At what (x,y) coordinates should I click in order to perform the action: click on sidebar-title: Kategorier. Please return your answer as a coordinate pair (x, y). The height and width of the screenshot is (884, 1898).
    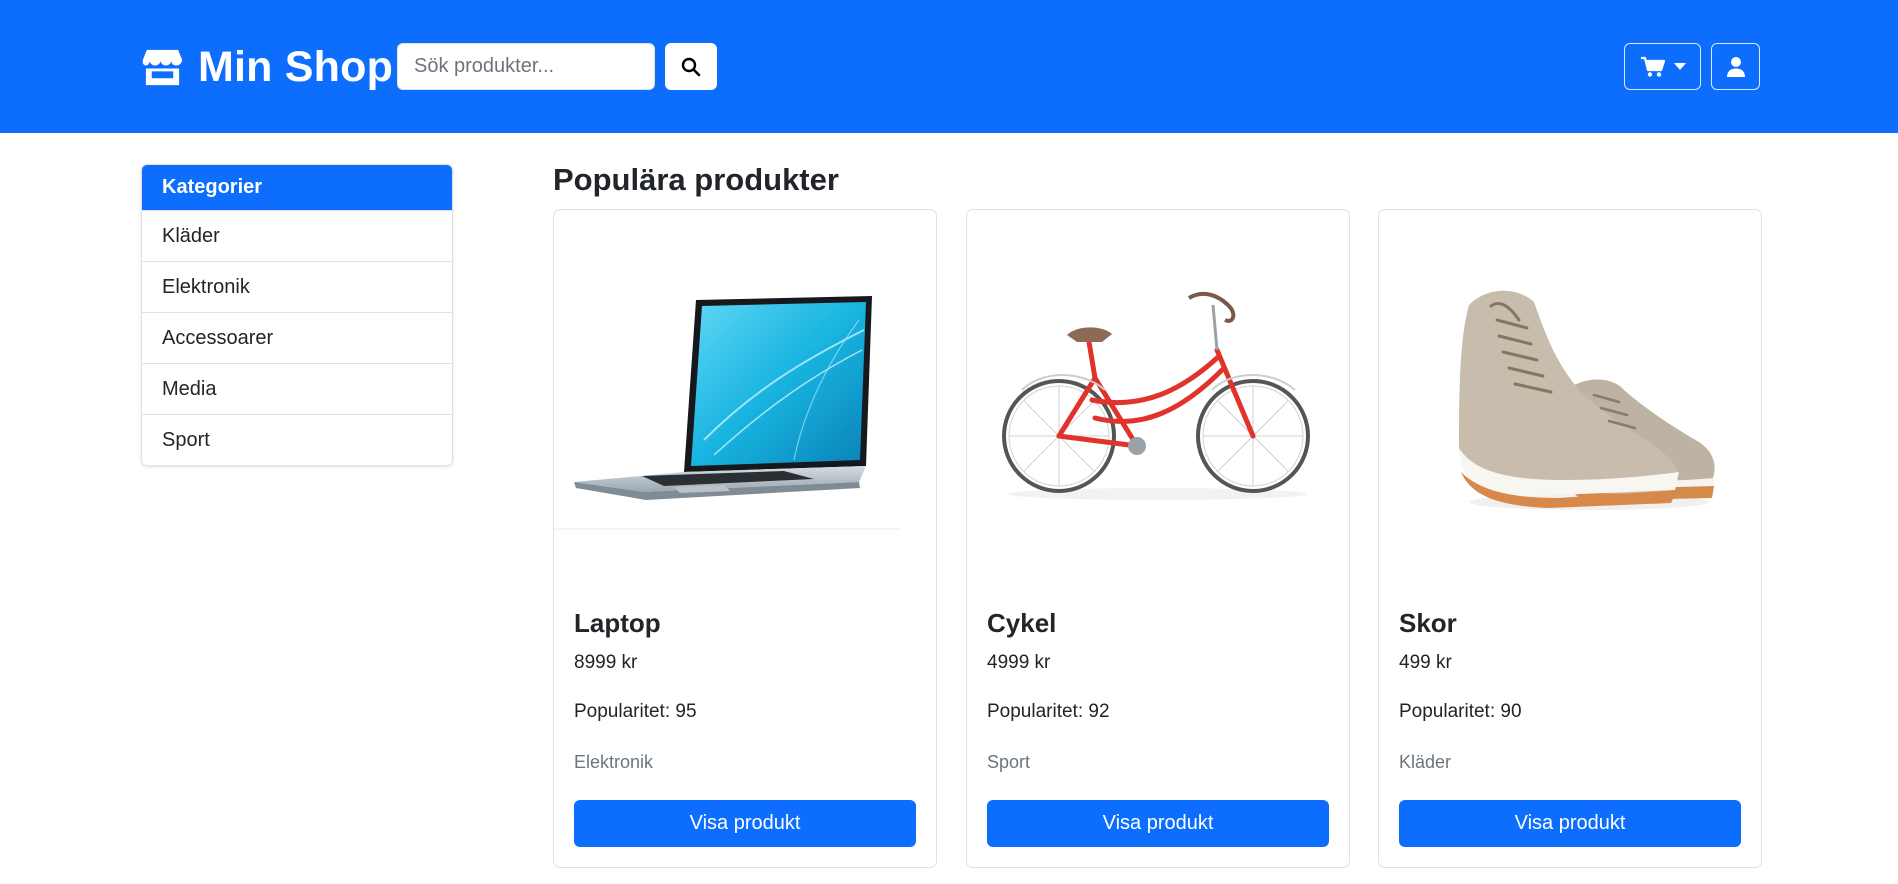
    Looking at the image, I should click on (297, 187).